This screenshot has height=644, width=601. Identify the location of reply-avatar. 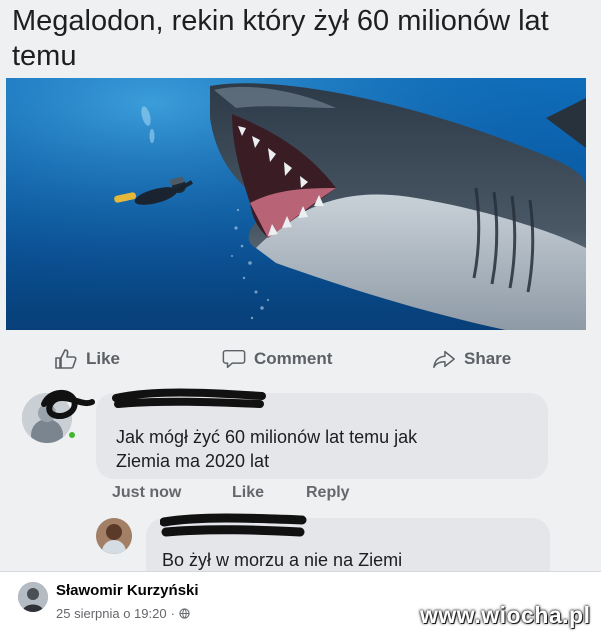
(114, 536).